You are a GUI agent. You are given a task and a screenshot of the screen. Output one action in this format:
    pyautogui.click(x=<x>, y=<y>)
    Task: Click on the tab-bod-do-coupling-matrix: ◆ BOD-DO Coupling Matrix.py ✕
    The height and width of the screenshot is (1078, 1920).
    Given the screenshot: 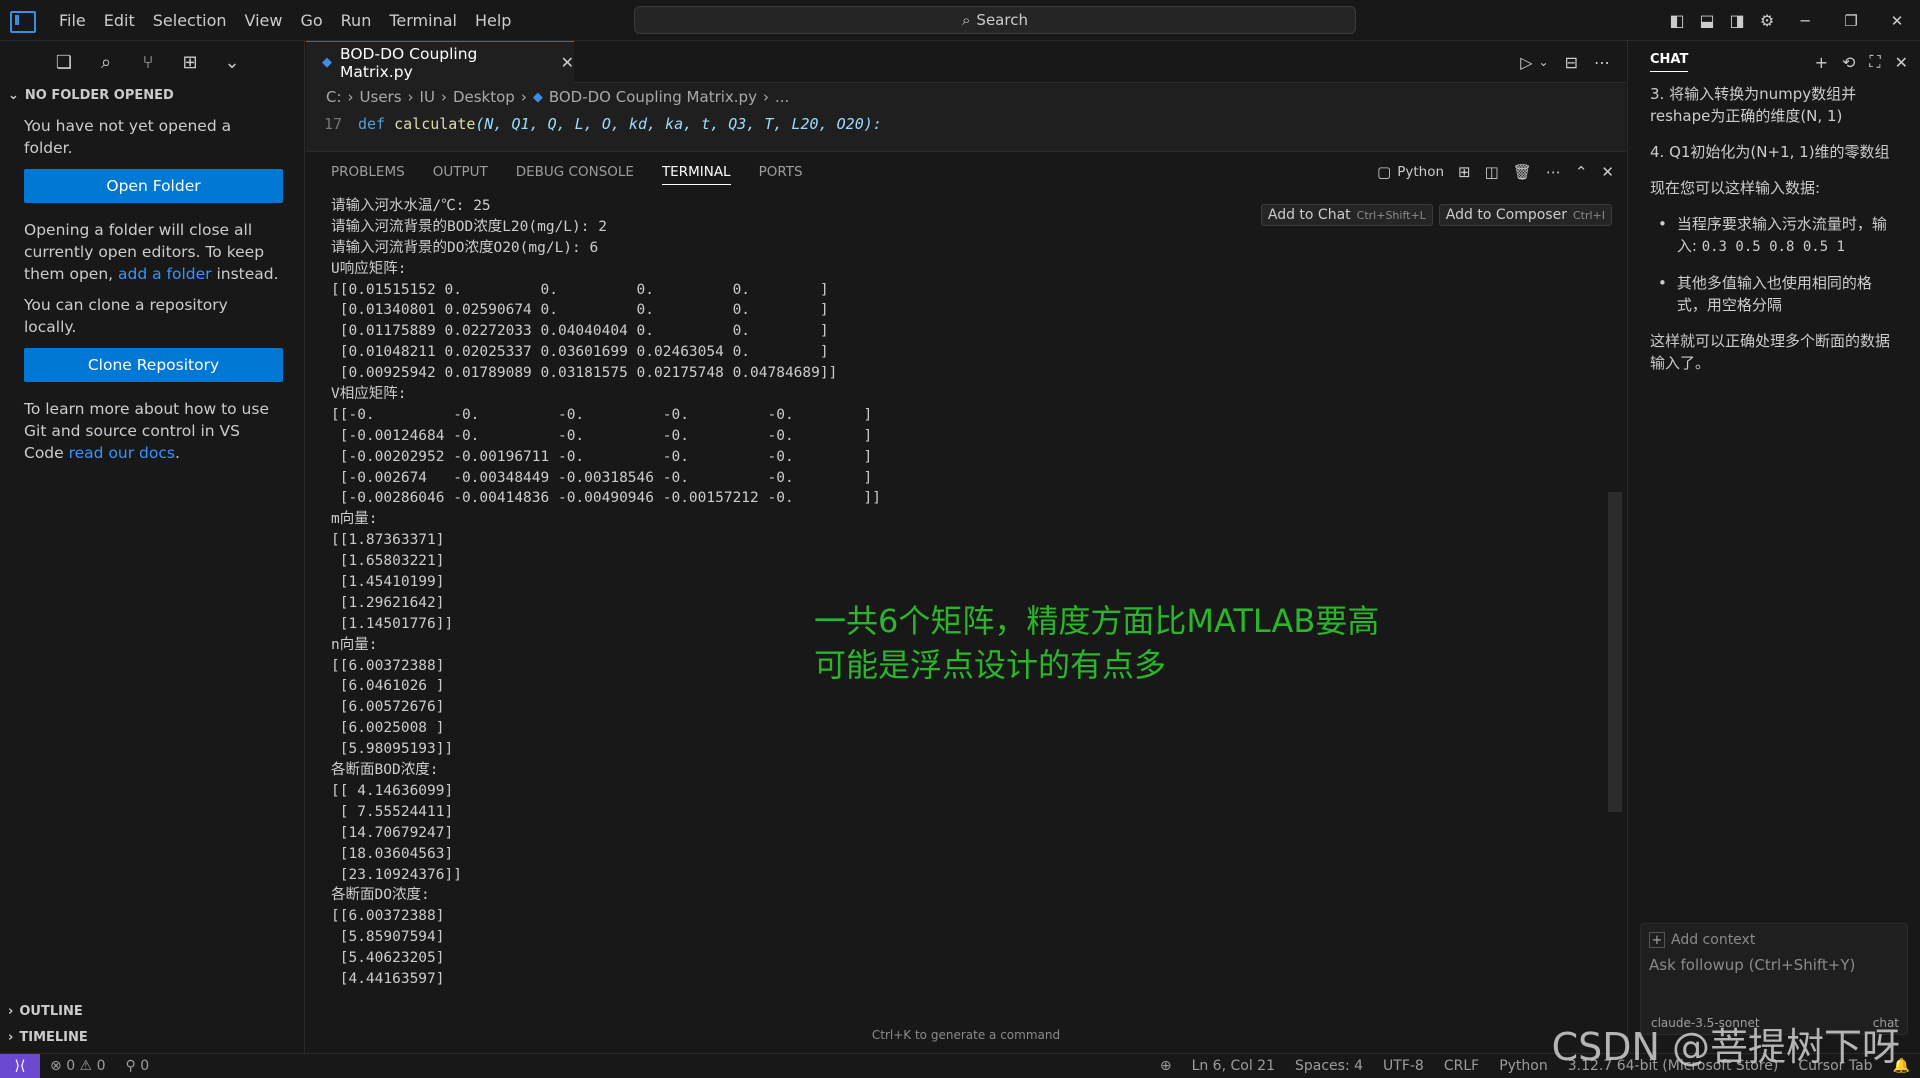 What is the action you would take?
    pyautogui.click(x=440, y=62)
    